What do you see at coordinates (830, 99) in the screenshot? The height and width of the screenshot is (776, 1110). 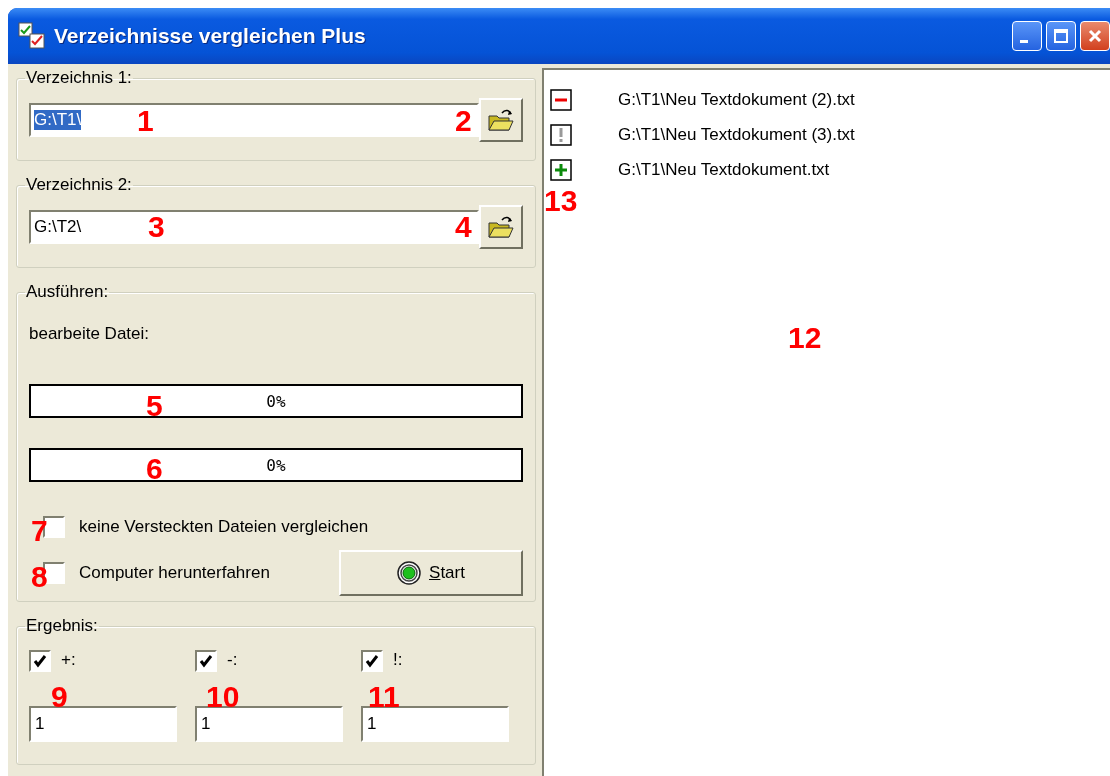 I see `list-item: G:\T1\Neu Textdokument (2).txt` at bounding box center [830, 99].